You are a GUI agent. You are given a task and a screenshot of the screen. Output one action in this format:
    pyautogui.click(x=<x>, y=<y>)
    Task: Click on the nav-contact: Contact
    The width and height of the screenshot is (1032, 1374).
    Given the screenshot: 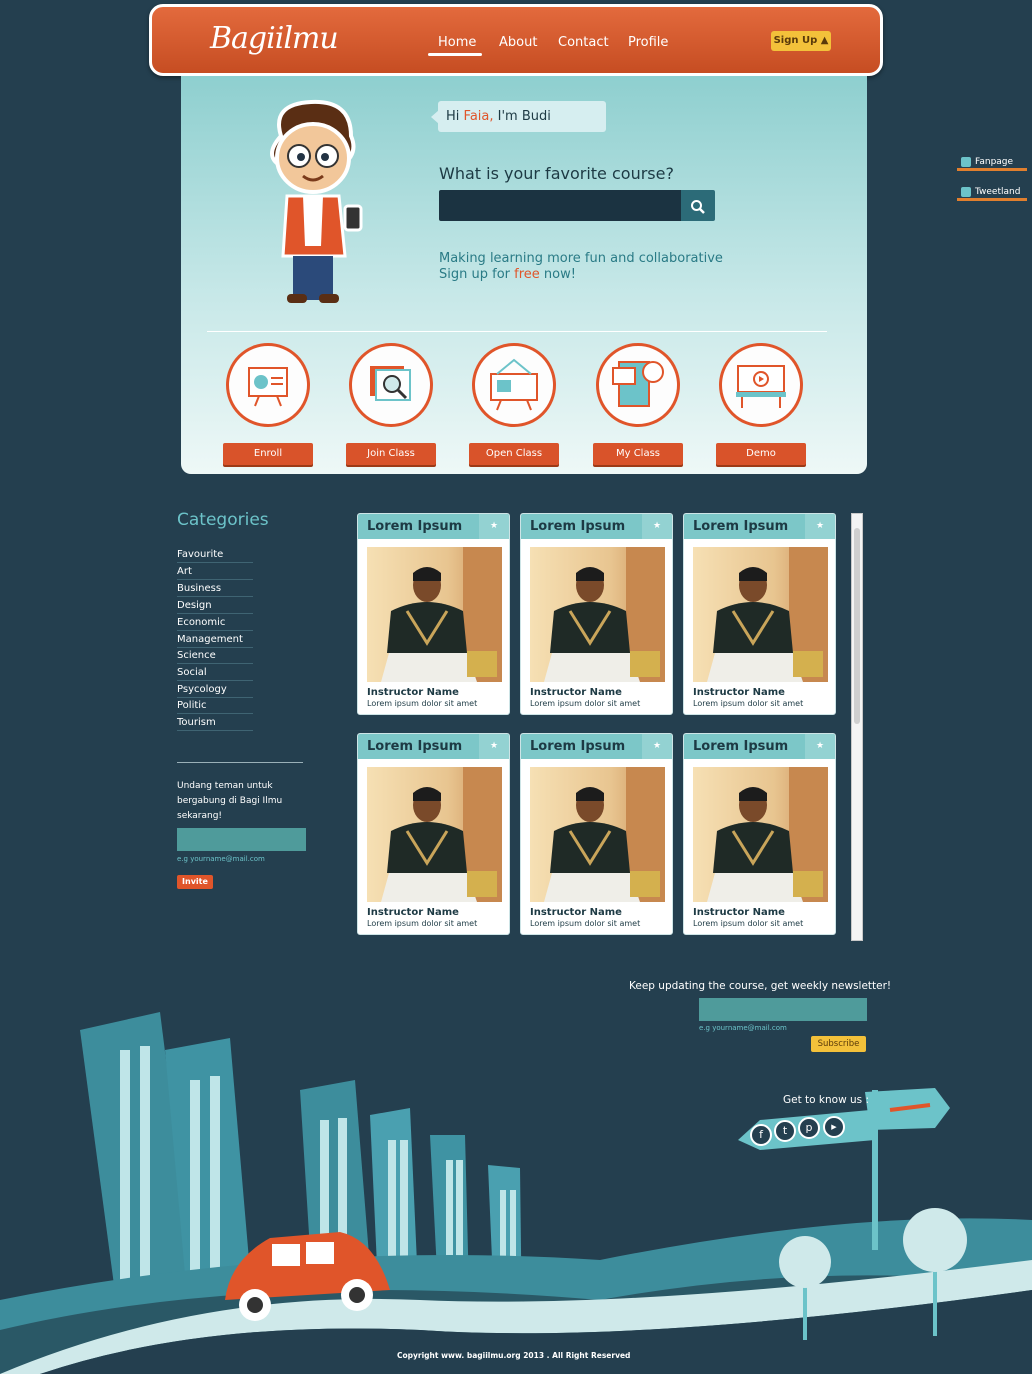 What is the action you would take?
    pyautogui.click(x=583, y=42)
    